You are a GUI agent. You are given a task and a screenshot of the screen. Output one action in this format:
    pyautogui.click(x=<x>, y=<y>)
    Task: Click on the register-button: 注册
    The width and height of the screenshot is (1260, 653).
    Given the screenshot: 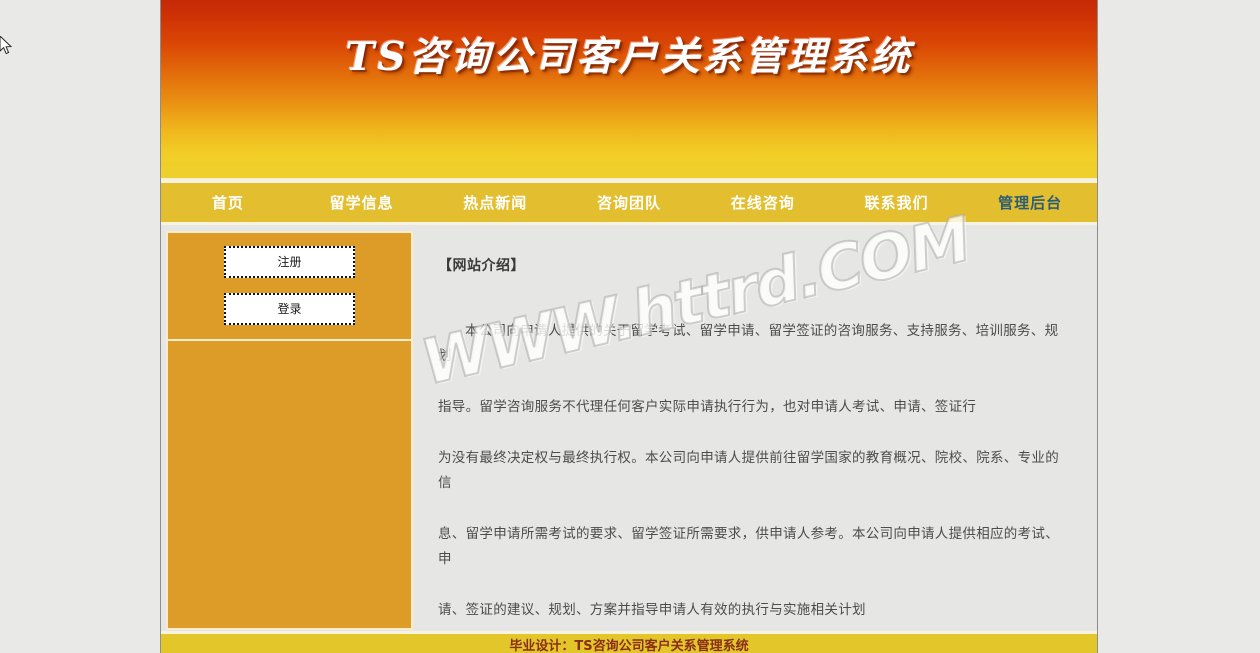 What is the action you would take?
    pyautogui.click(x=289, y=262)
    